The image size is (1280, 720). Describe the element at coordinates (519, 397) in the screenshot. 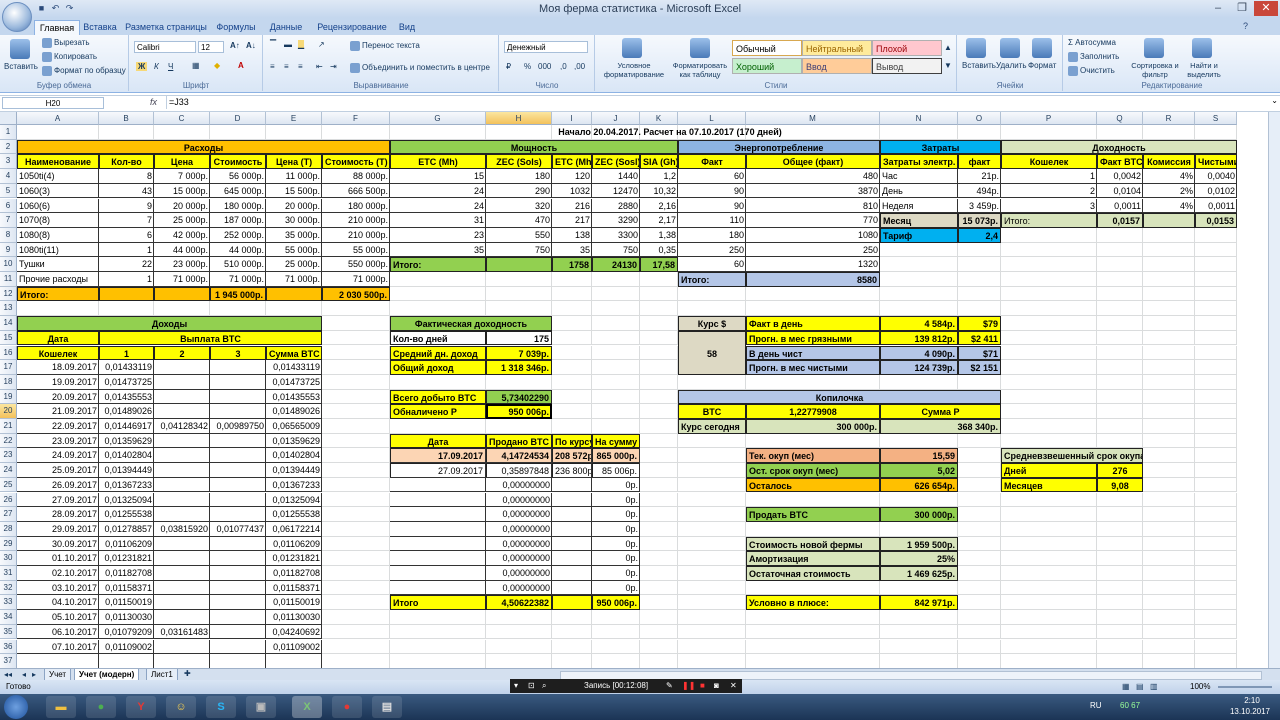

I see `cell-h19: 5,73402290` at that location.